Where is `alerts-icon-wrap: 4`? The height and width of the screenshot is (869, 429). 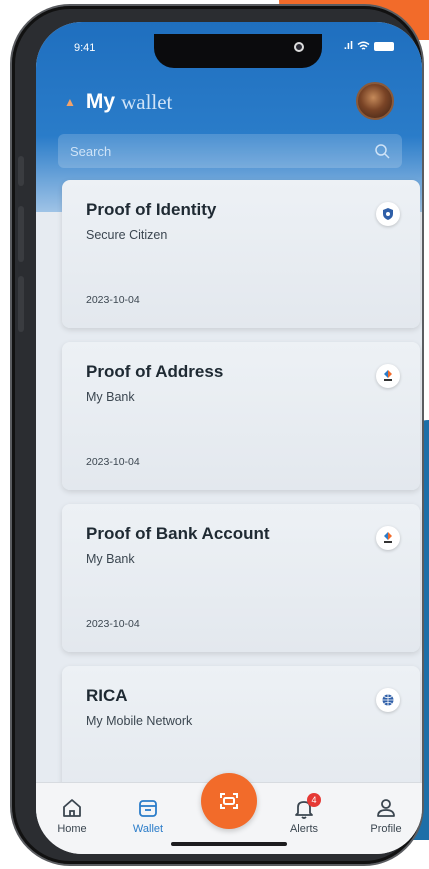
alerts-icon-wrap: 4 is located at coordinates (307, 806).